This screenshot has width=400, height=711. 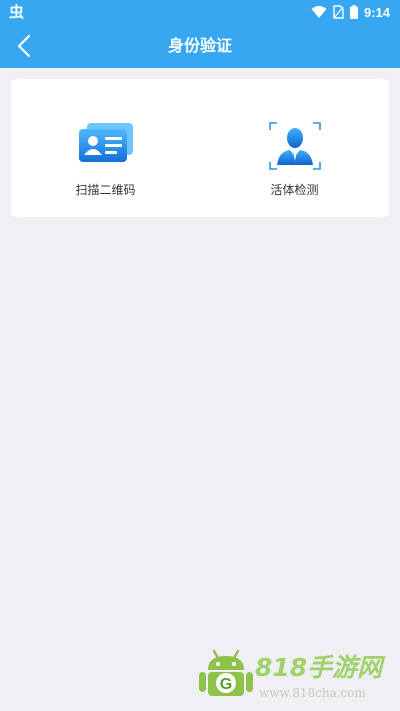 What do you see at coordinates (376, 12) in the screenshot?
I see `status-time: 9:14` at bounding box center [376, 12].